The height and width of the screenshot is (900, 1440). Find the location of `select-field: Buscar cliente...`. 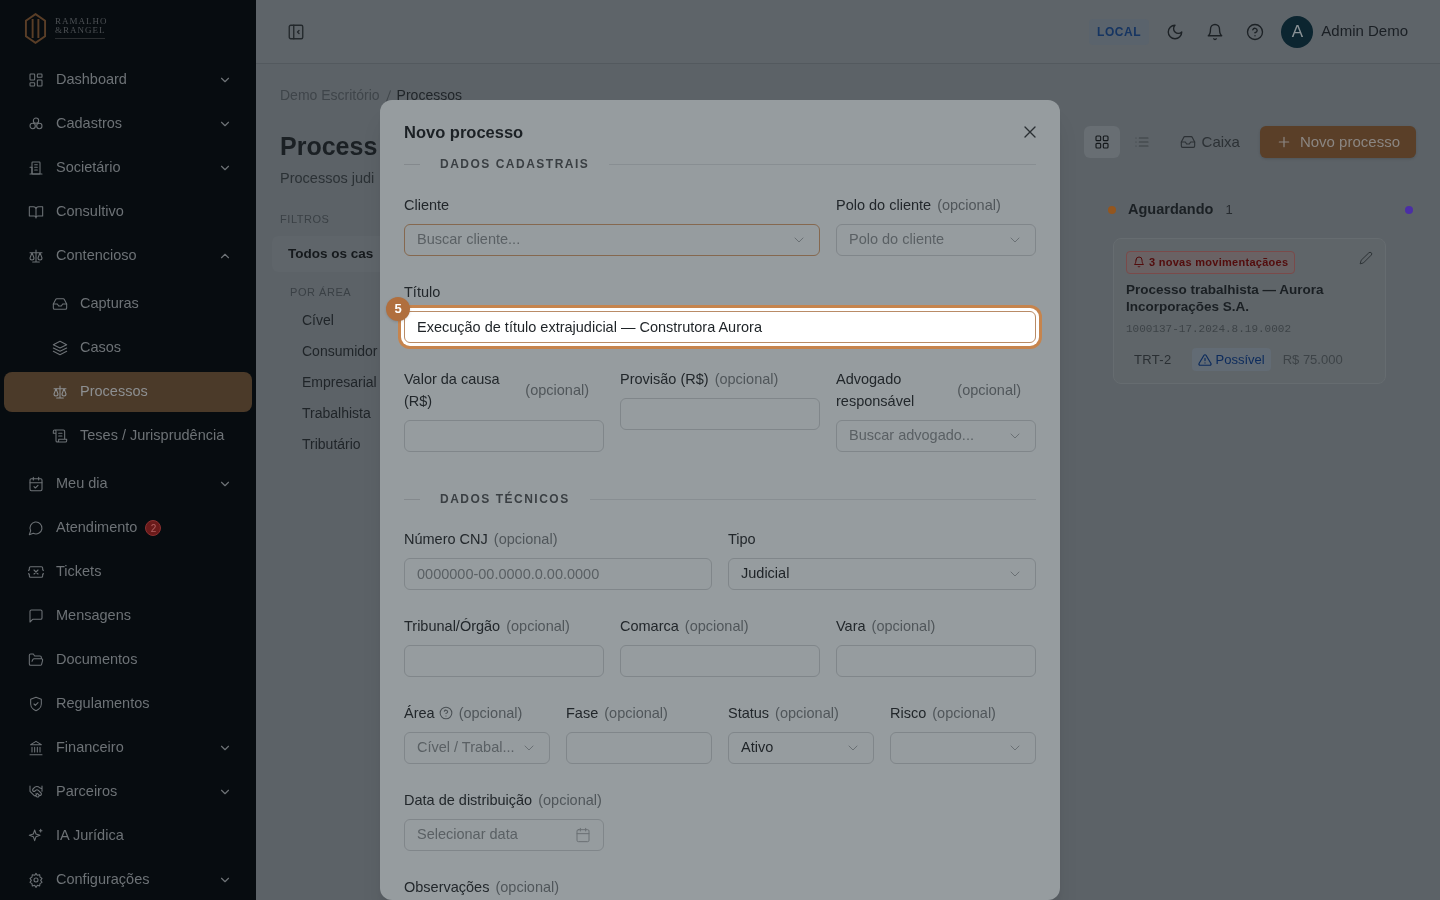

select-field: Buscar cliente... is located at coordinates (612, 240).